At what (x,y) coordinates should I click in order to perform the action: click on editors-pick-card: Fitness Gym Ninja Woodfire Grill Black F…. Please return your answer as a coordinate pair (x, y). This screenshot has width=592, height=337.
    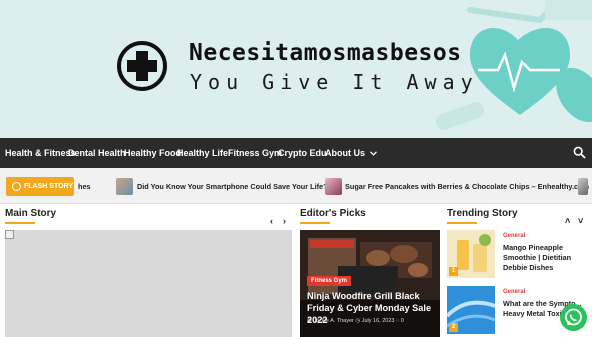
    Looking at the image, I should click on (370, 283).